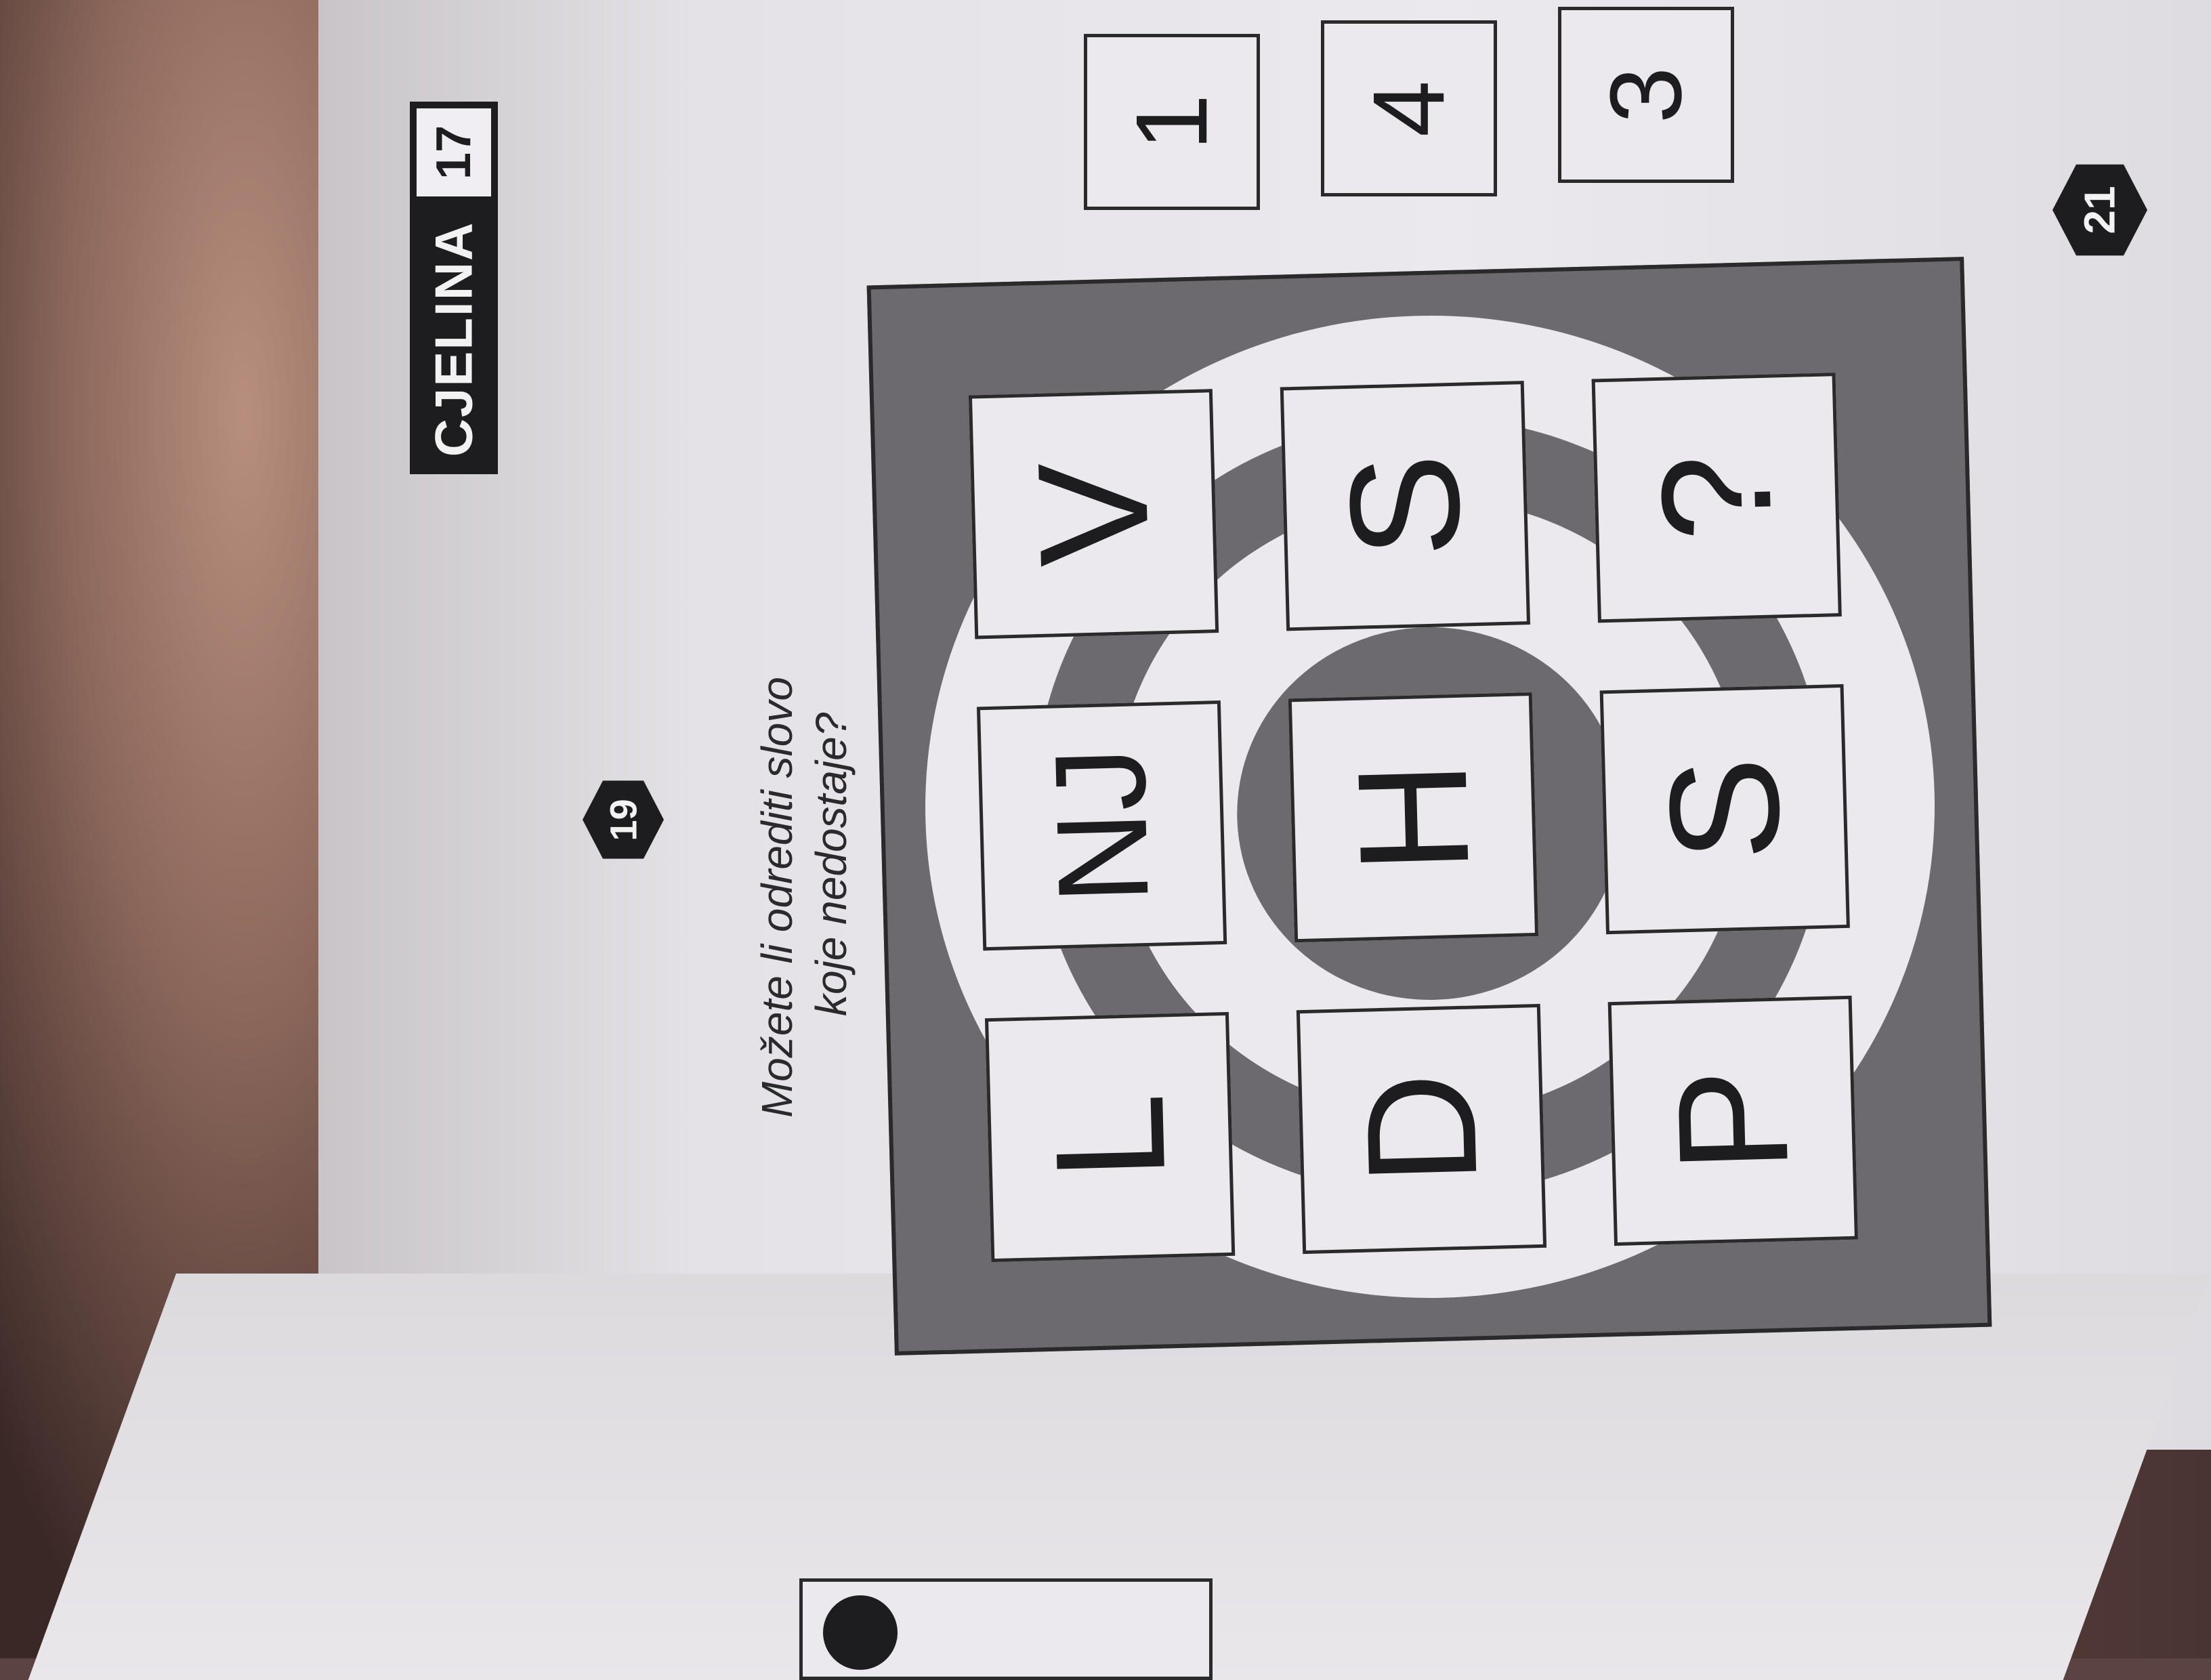 The image size is (2211, 1680). I want to click on question-line-2: koje nedostaje?, so click(831, 864).